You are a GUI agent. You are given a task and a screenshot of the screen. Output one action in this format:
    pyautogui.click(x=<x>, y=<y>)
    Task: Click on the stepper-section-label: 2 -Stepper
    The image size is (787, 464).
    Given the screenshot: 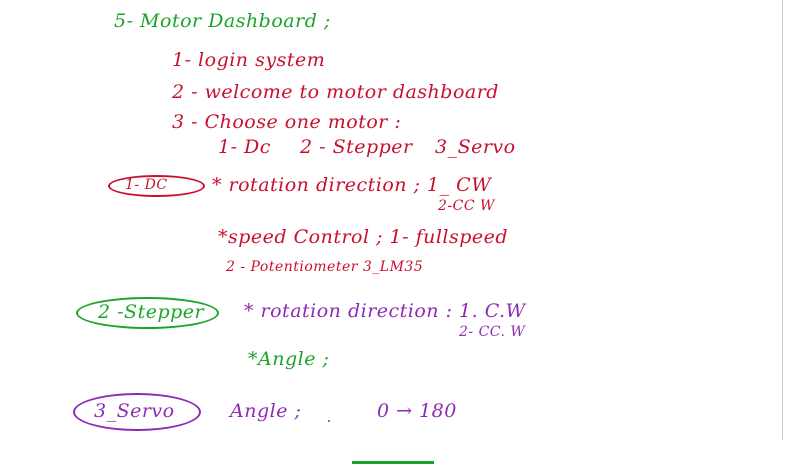 What is the action you would take?
    pyautogui.click(x=151, y=312)
    